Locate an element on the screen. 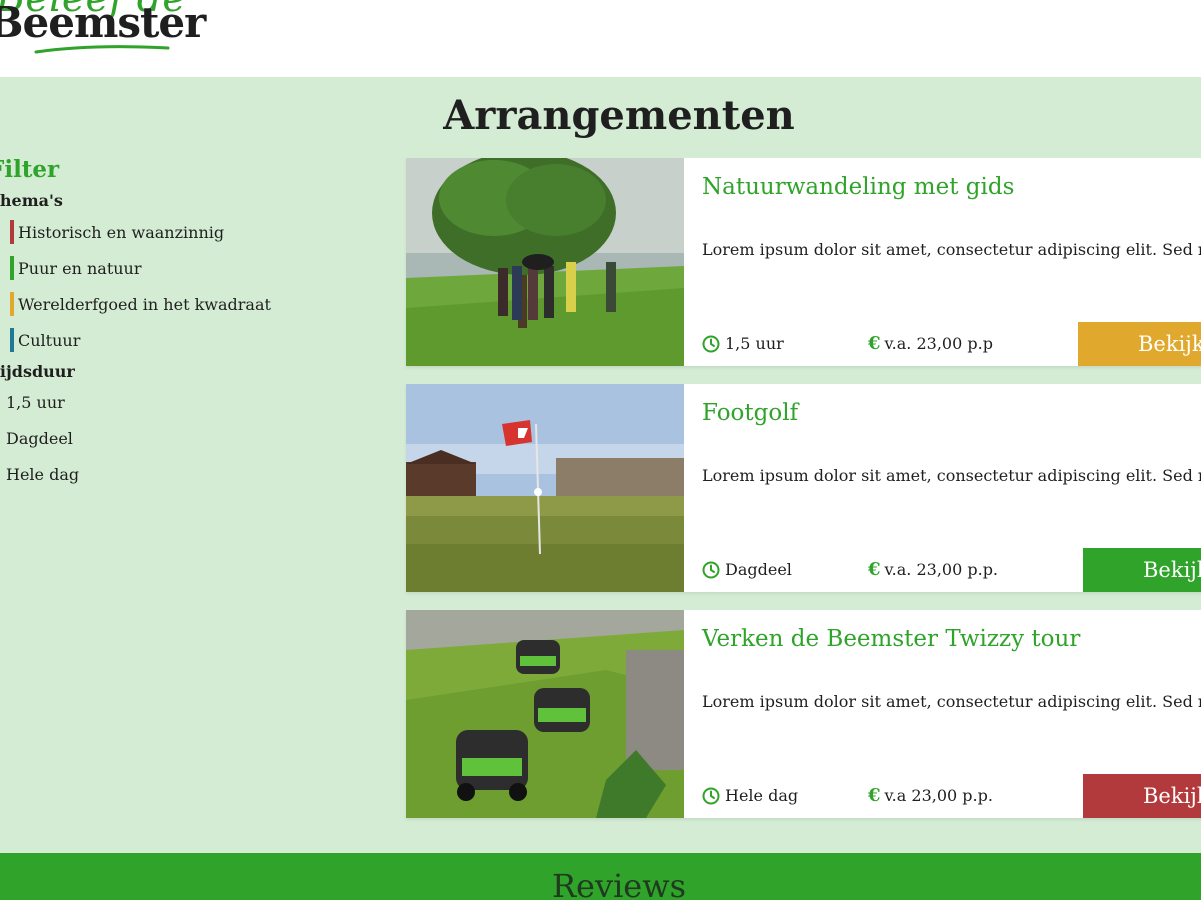 Image resolution: width=1201 pixels, height=900 pixels. arrangement-price: € v.a. 23,00 p.p is located at coordinates (930, 343).